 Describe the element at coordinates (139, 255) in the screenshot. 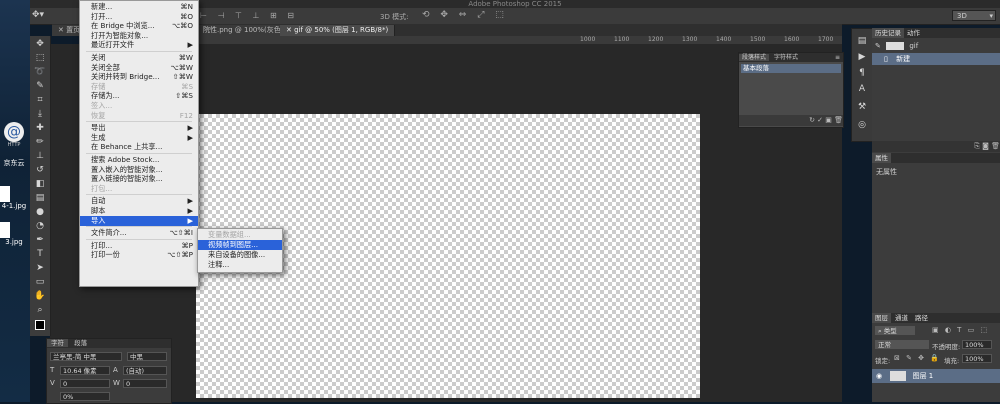

I see `file-menu-item: 打印一份 ⌥⇧⌘P` at that location.